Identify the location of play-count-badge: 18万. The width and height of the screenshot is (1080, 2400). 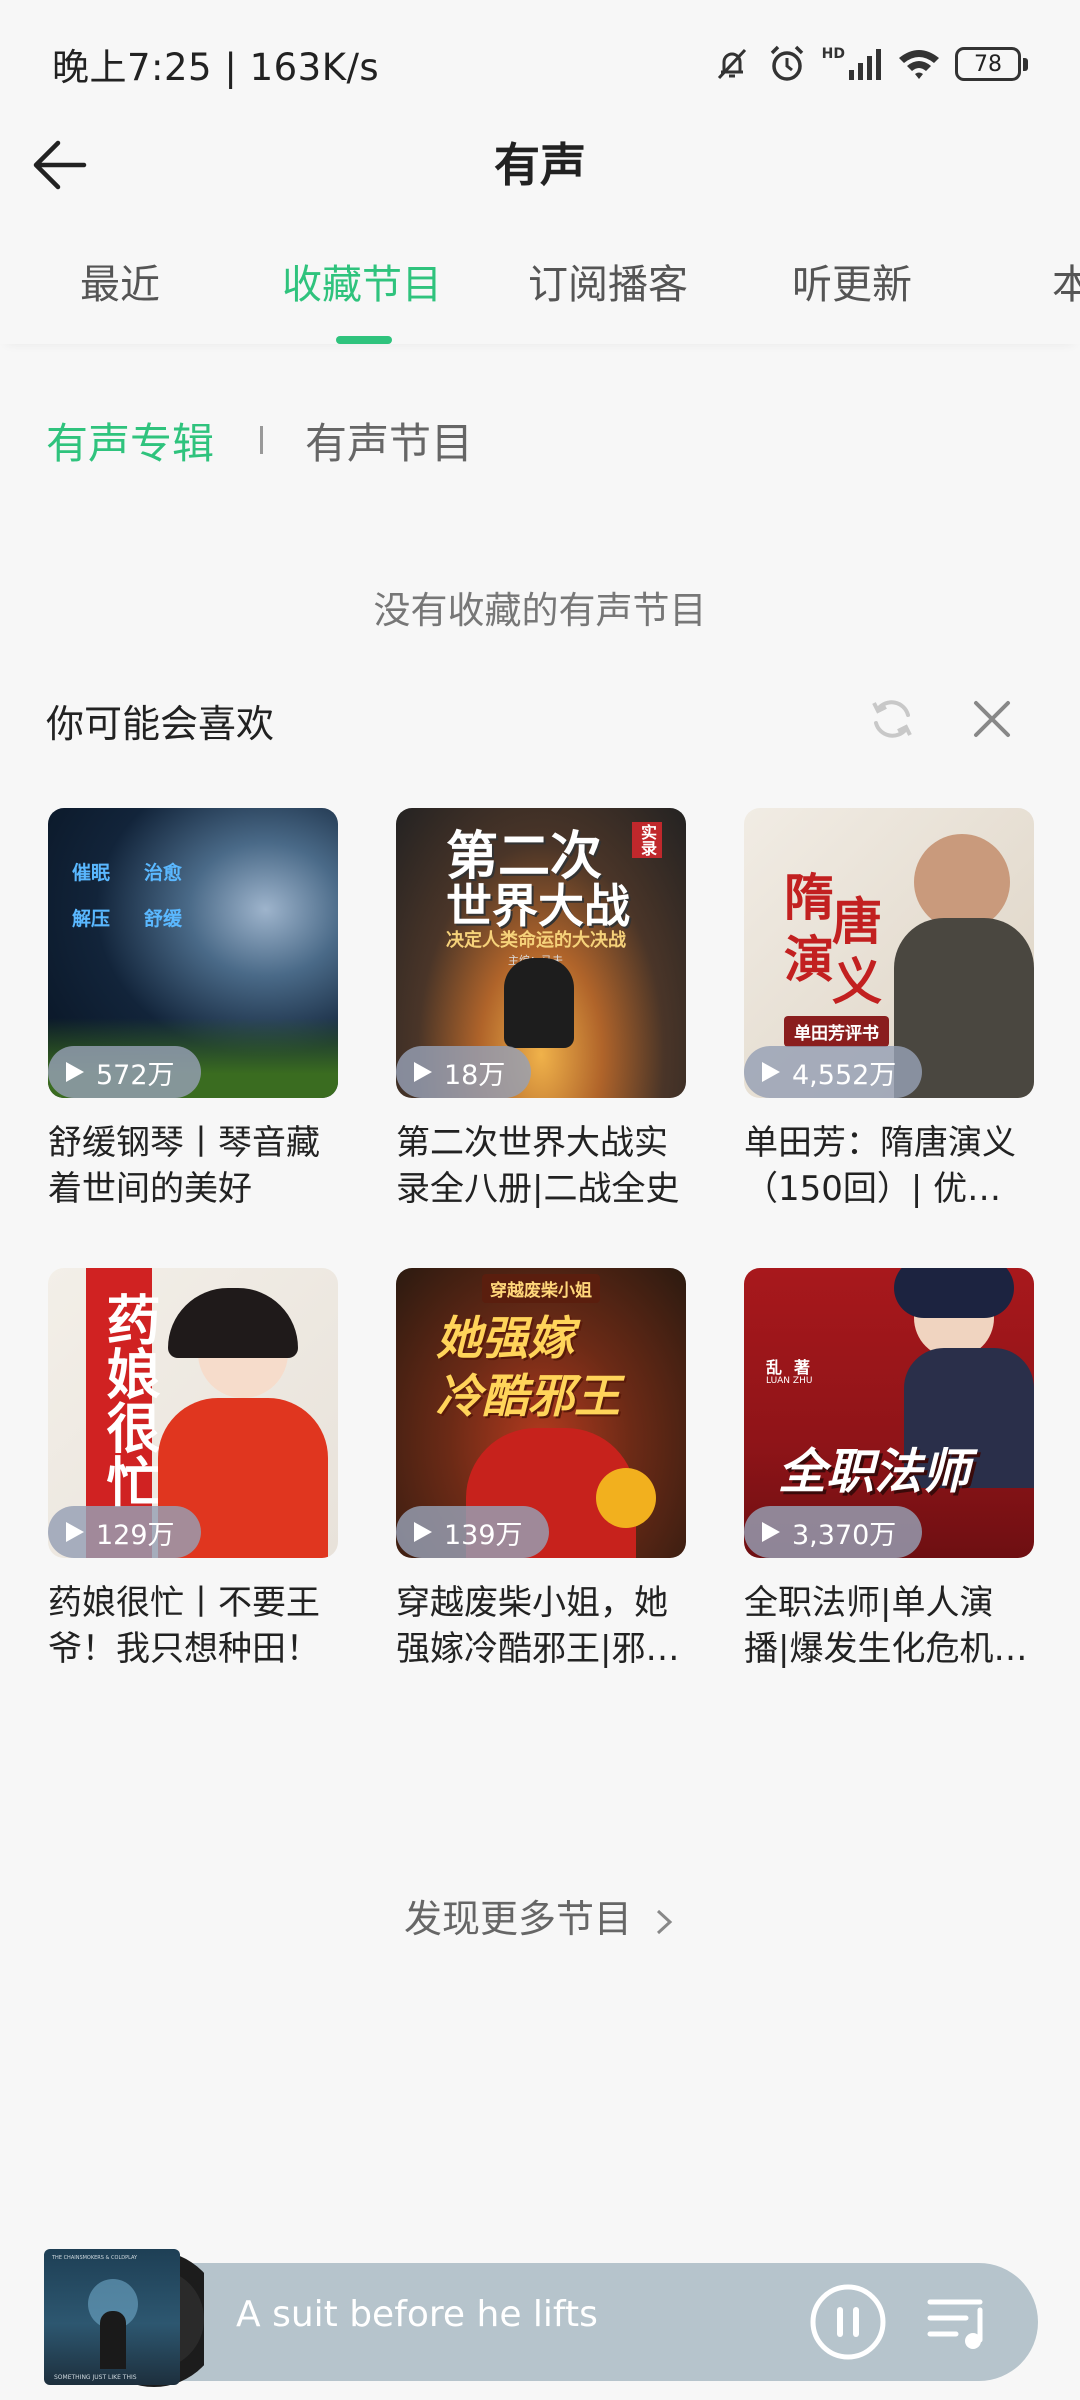
(464, 1072).